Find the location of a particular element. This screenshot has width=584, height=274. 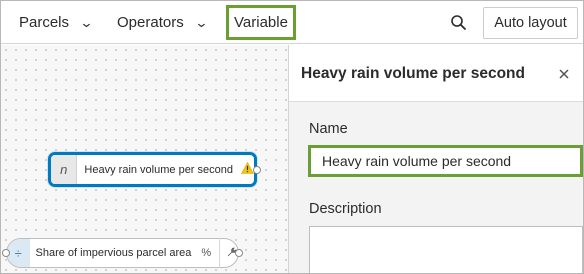

unit-label: % is located at coordinates (206, 253).